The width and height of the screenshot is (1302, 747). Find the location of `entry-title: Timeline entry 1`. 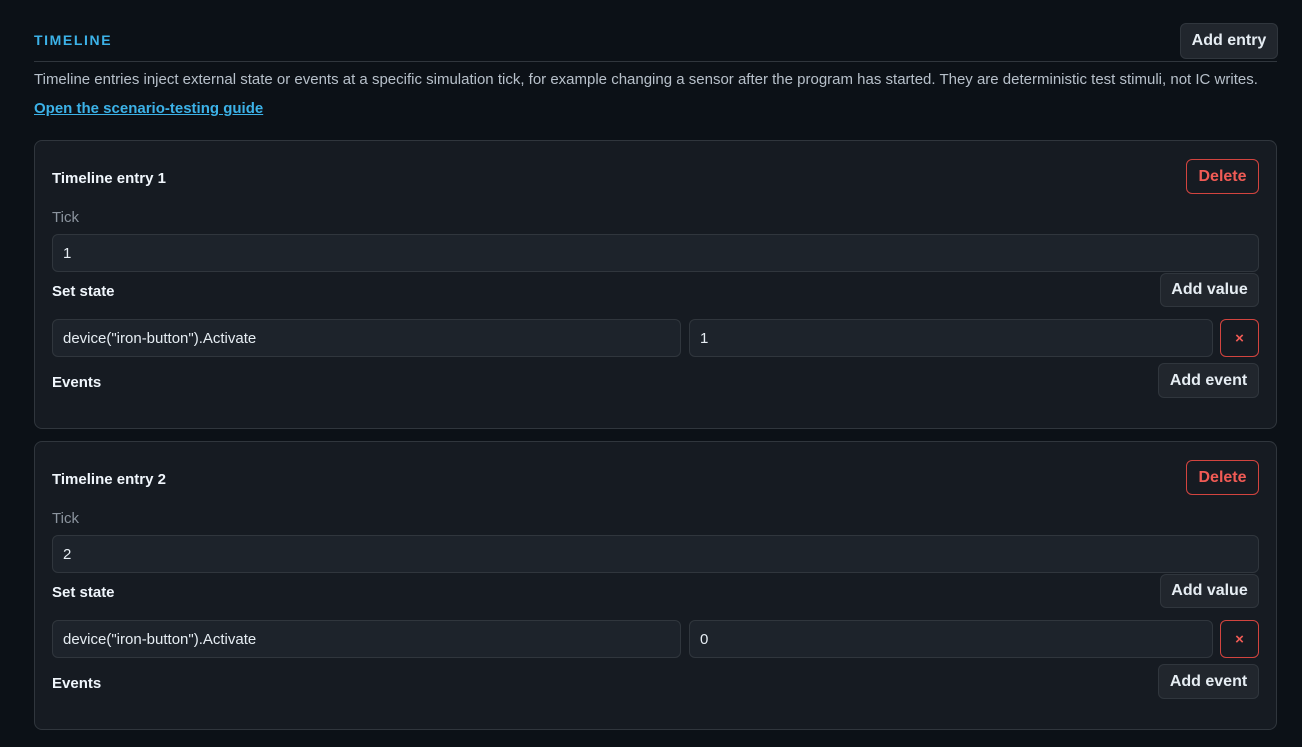

entry-title: Timeline entry 1 is located at coordinates (109, 178).